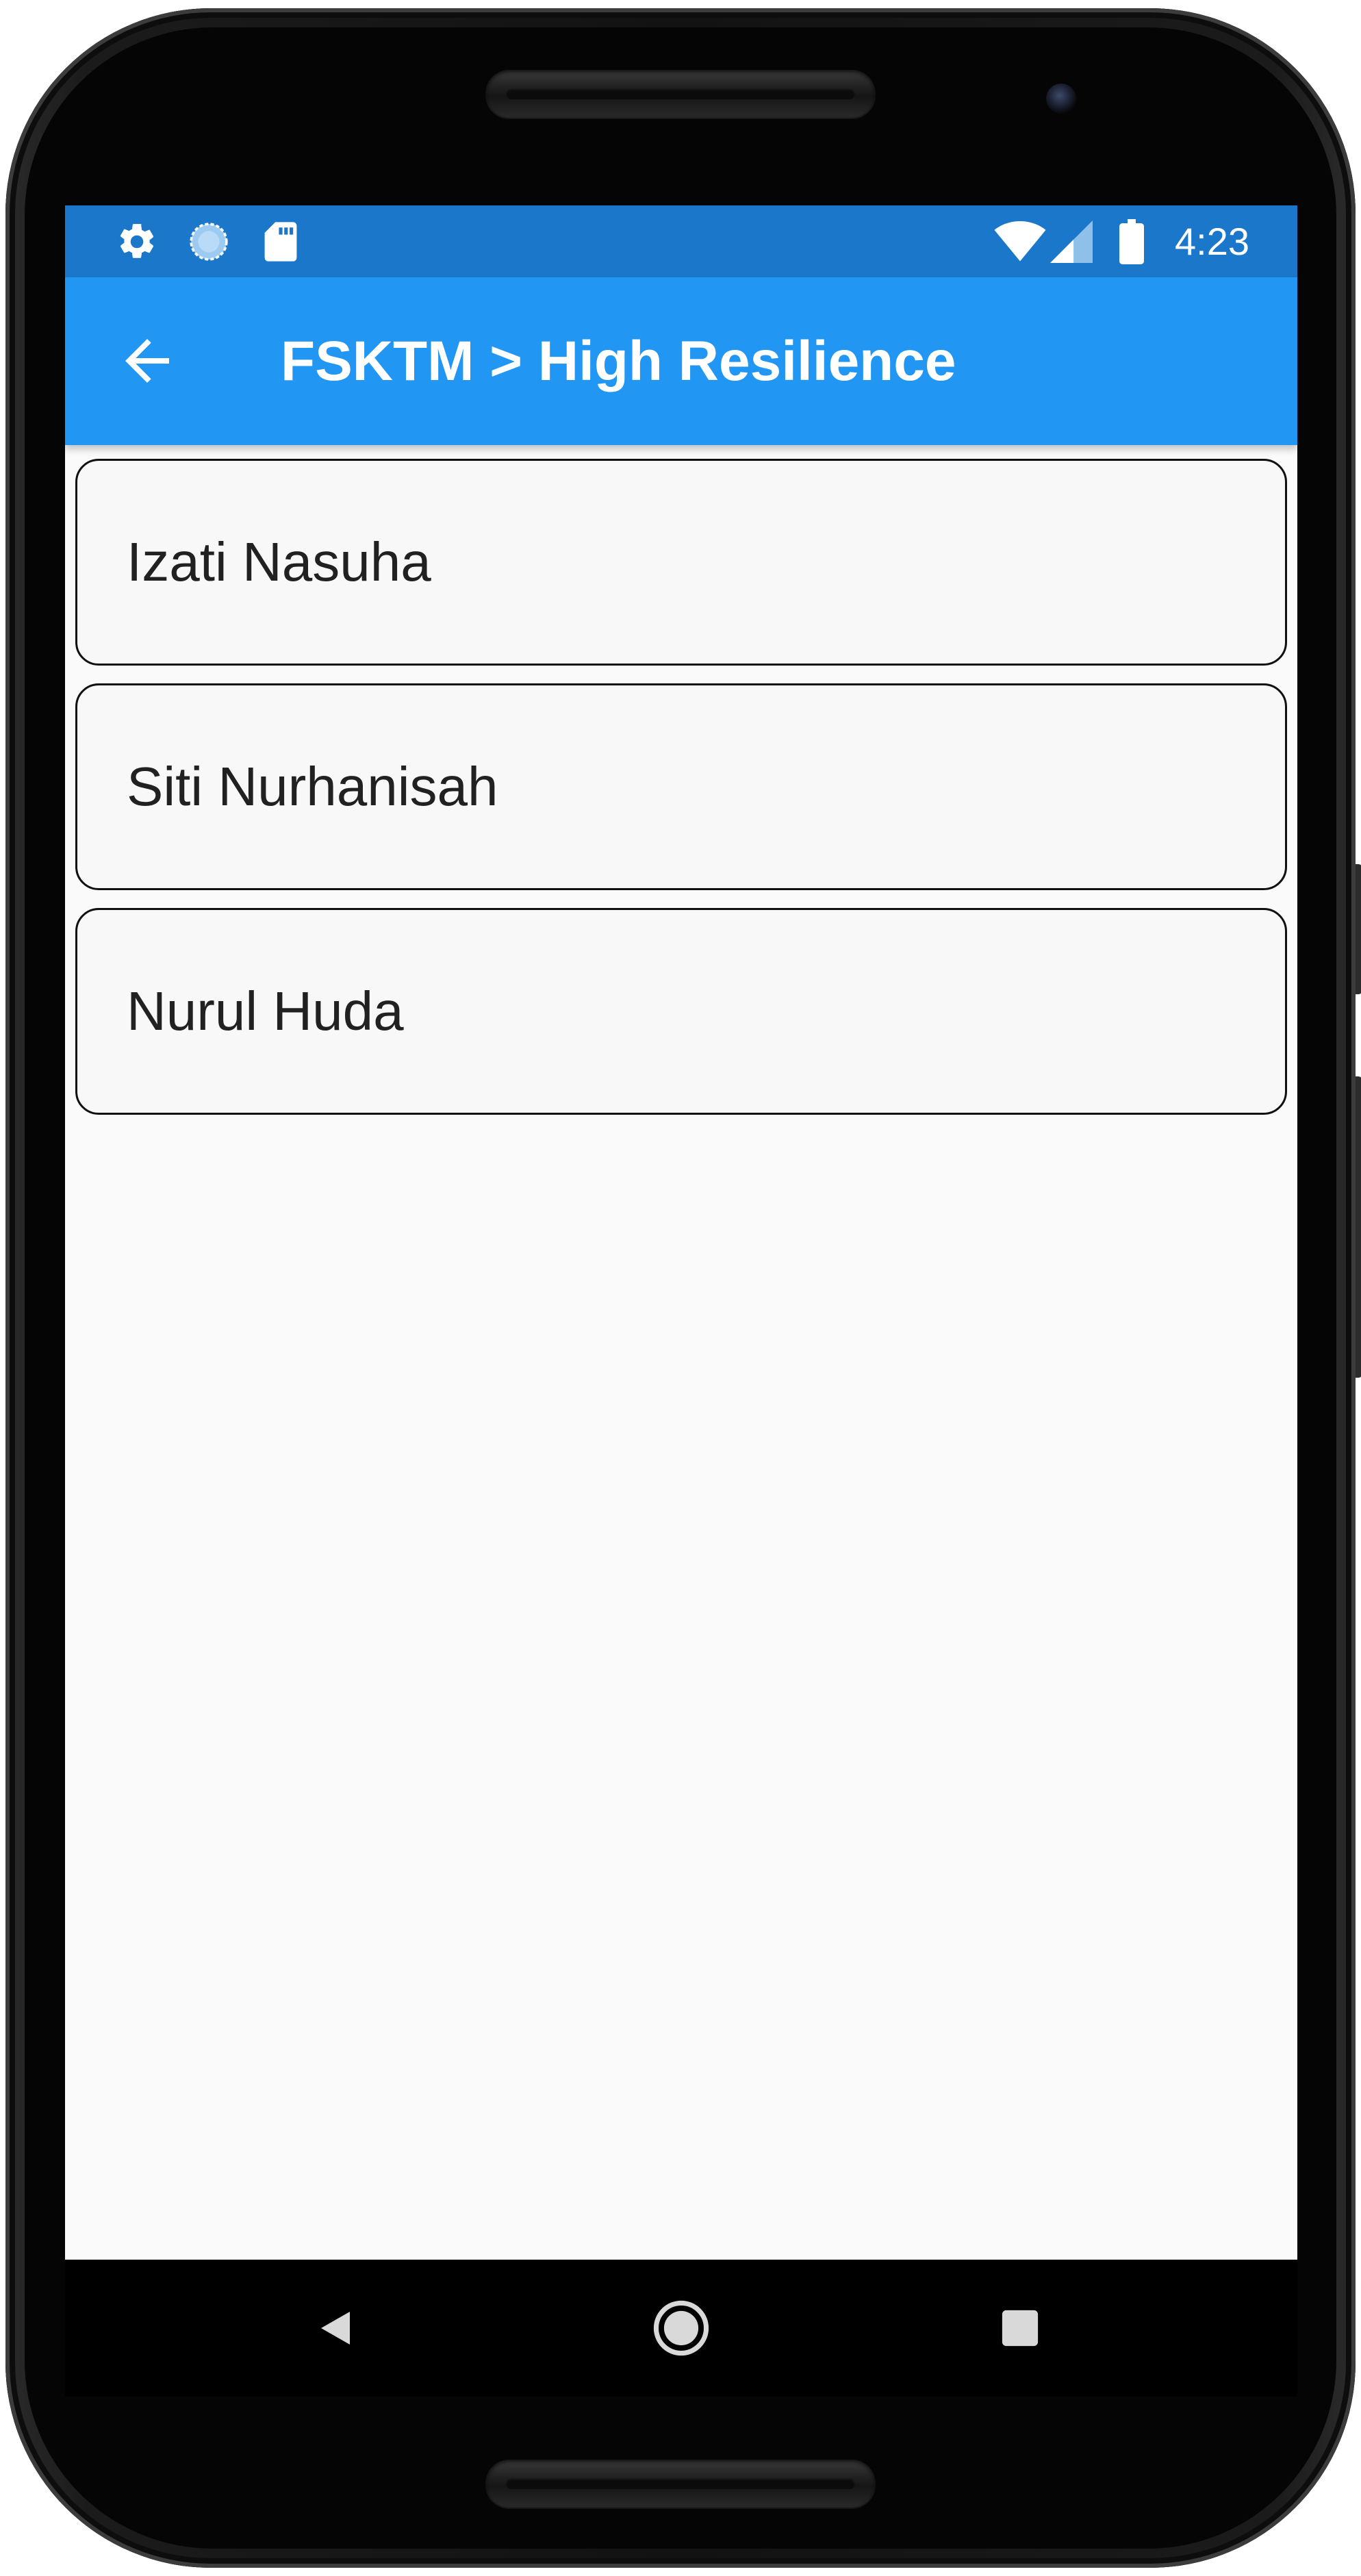 Image resolution: width=1361 pixels, height=2576 pixels. I want to click on nav-home-button, so click(681, 2328).